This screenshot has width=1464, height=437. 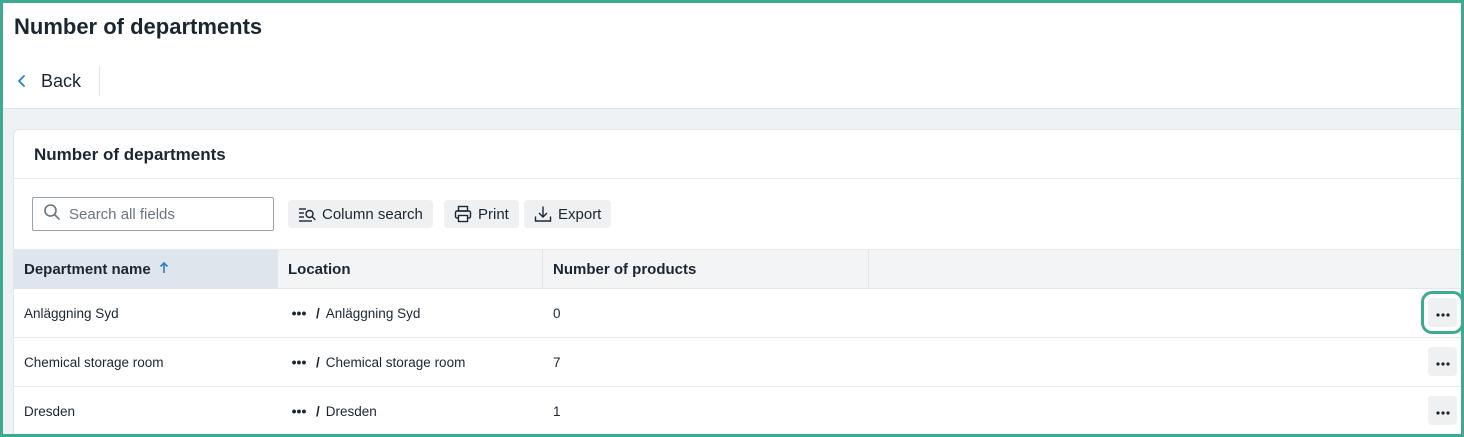 I want to click on cell-products: 0, so click(x=557, y=313).